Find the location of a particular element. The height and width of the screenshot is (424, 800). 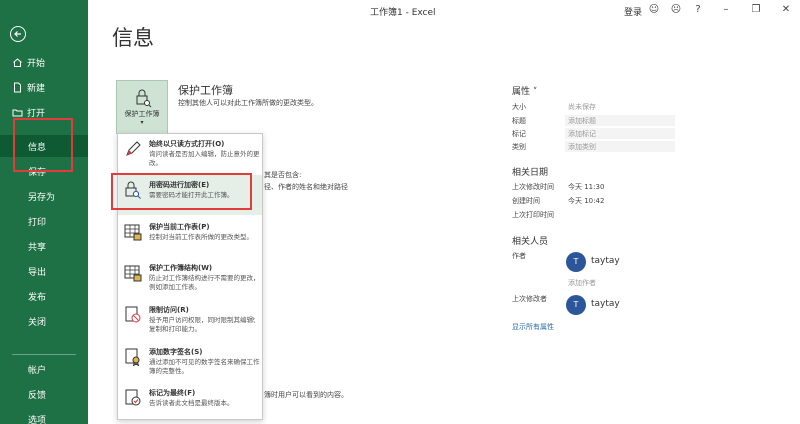

sidebar-item-label: 开始 is located at coordinates (36, 63).